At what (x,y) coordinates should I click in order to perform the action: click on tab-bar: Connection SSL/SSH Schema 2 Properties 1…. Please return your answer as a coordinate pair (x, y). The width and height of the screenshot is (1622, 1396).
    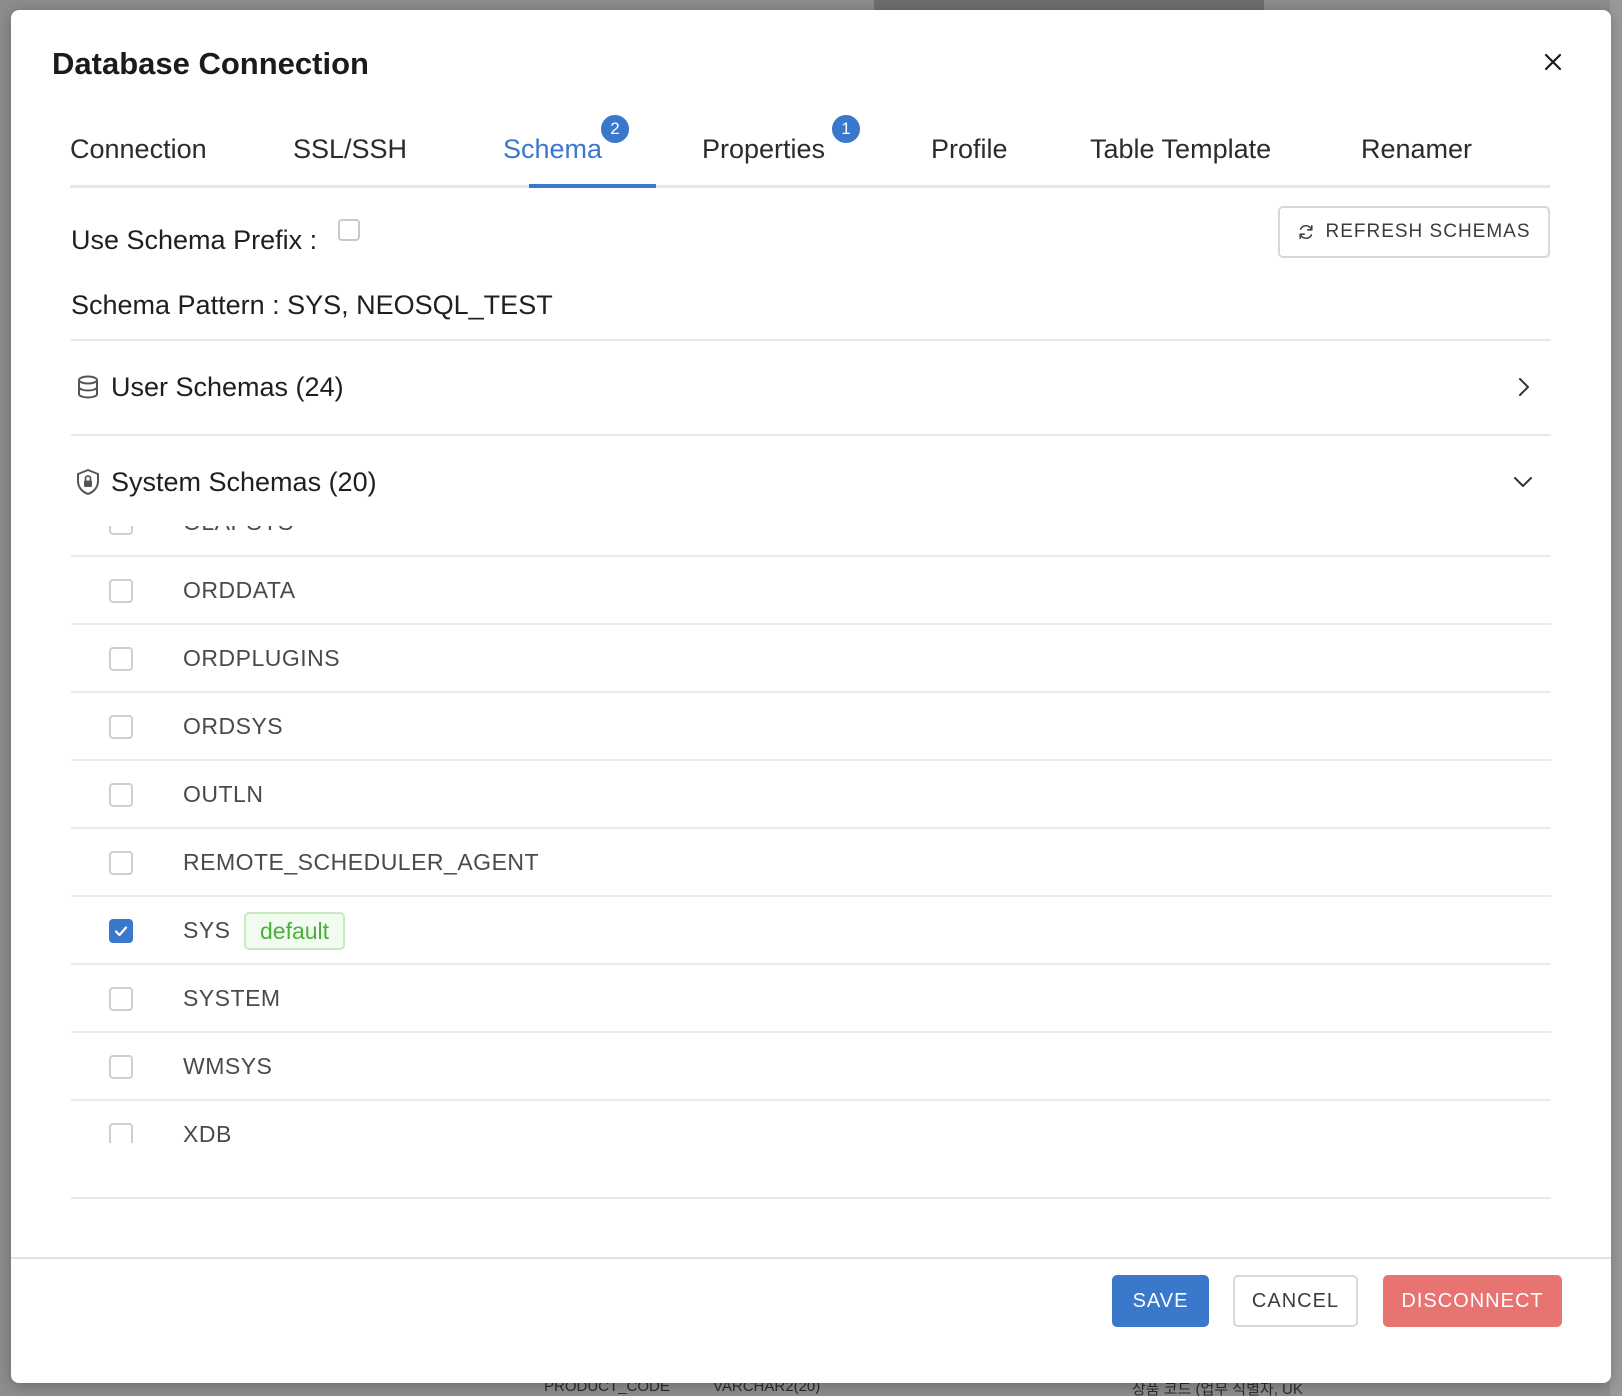
    Looking at the image, I should click on (810, 149).